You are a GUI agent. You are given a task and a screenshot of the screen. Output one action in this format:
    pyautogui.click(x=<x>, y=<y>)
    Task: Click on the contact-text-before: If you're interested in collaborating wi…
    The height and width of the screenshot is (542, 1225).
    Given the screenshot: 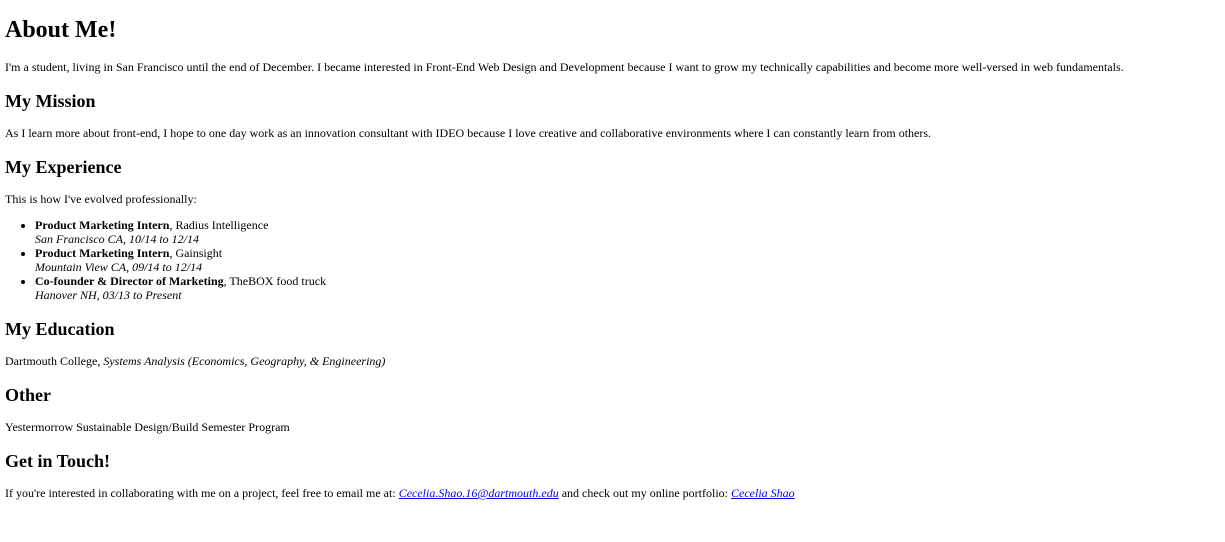 What is the action you would take?
    pyautogui.click(x=202, y=493)
    